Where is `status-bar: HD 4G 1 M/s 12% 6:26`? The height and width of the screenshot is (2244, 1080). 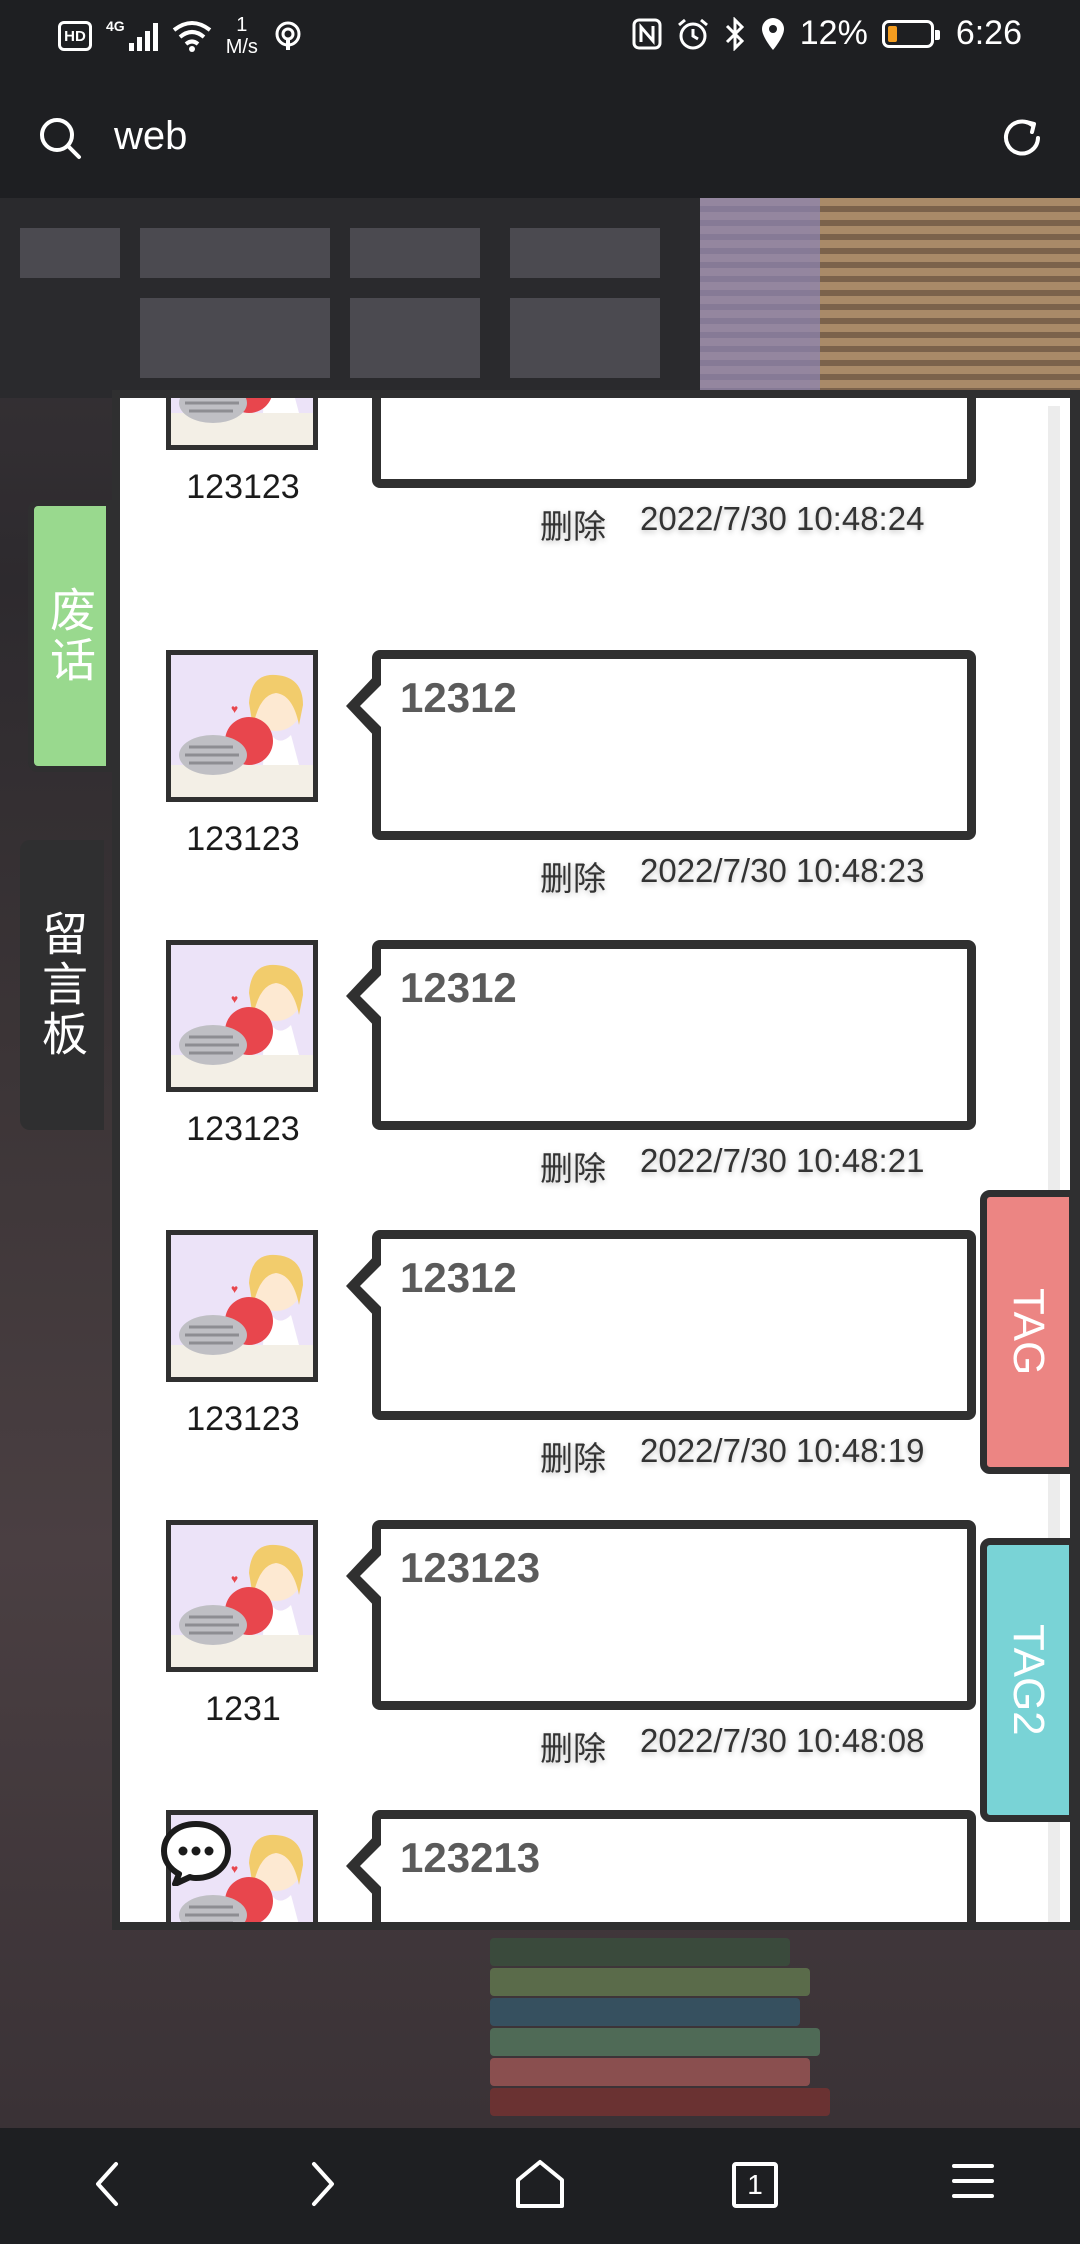
status-bar: HD 4G 1 M/s 12% 6:26 is located at coordinates (540, 40).